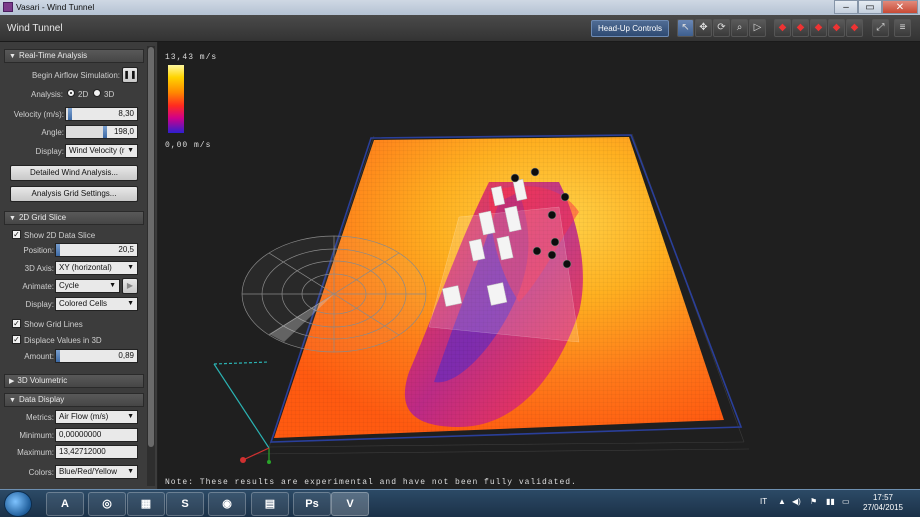  I want to click on section-title: Real-Time Analysis, so click(53, 55).